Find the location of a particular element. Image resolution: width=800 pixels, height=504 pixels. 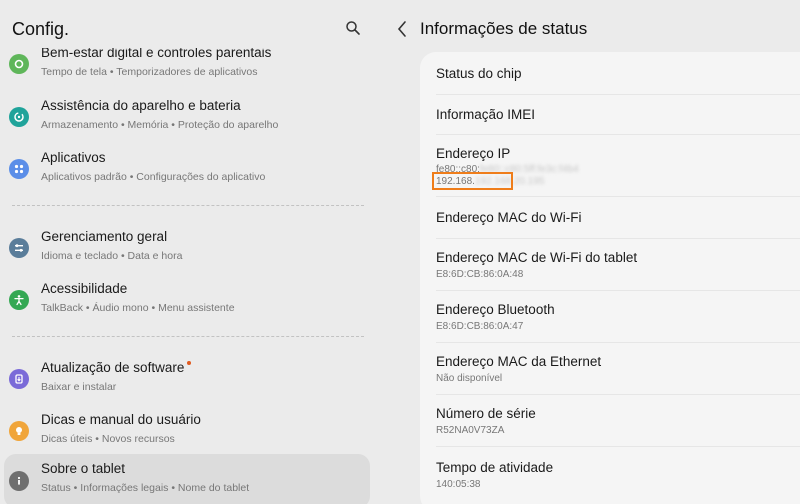

settings-item-title: Acessibilidade is located at coordinates (84, 288).